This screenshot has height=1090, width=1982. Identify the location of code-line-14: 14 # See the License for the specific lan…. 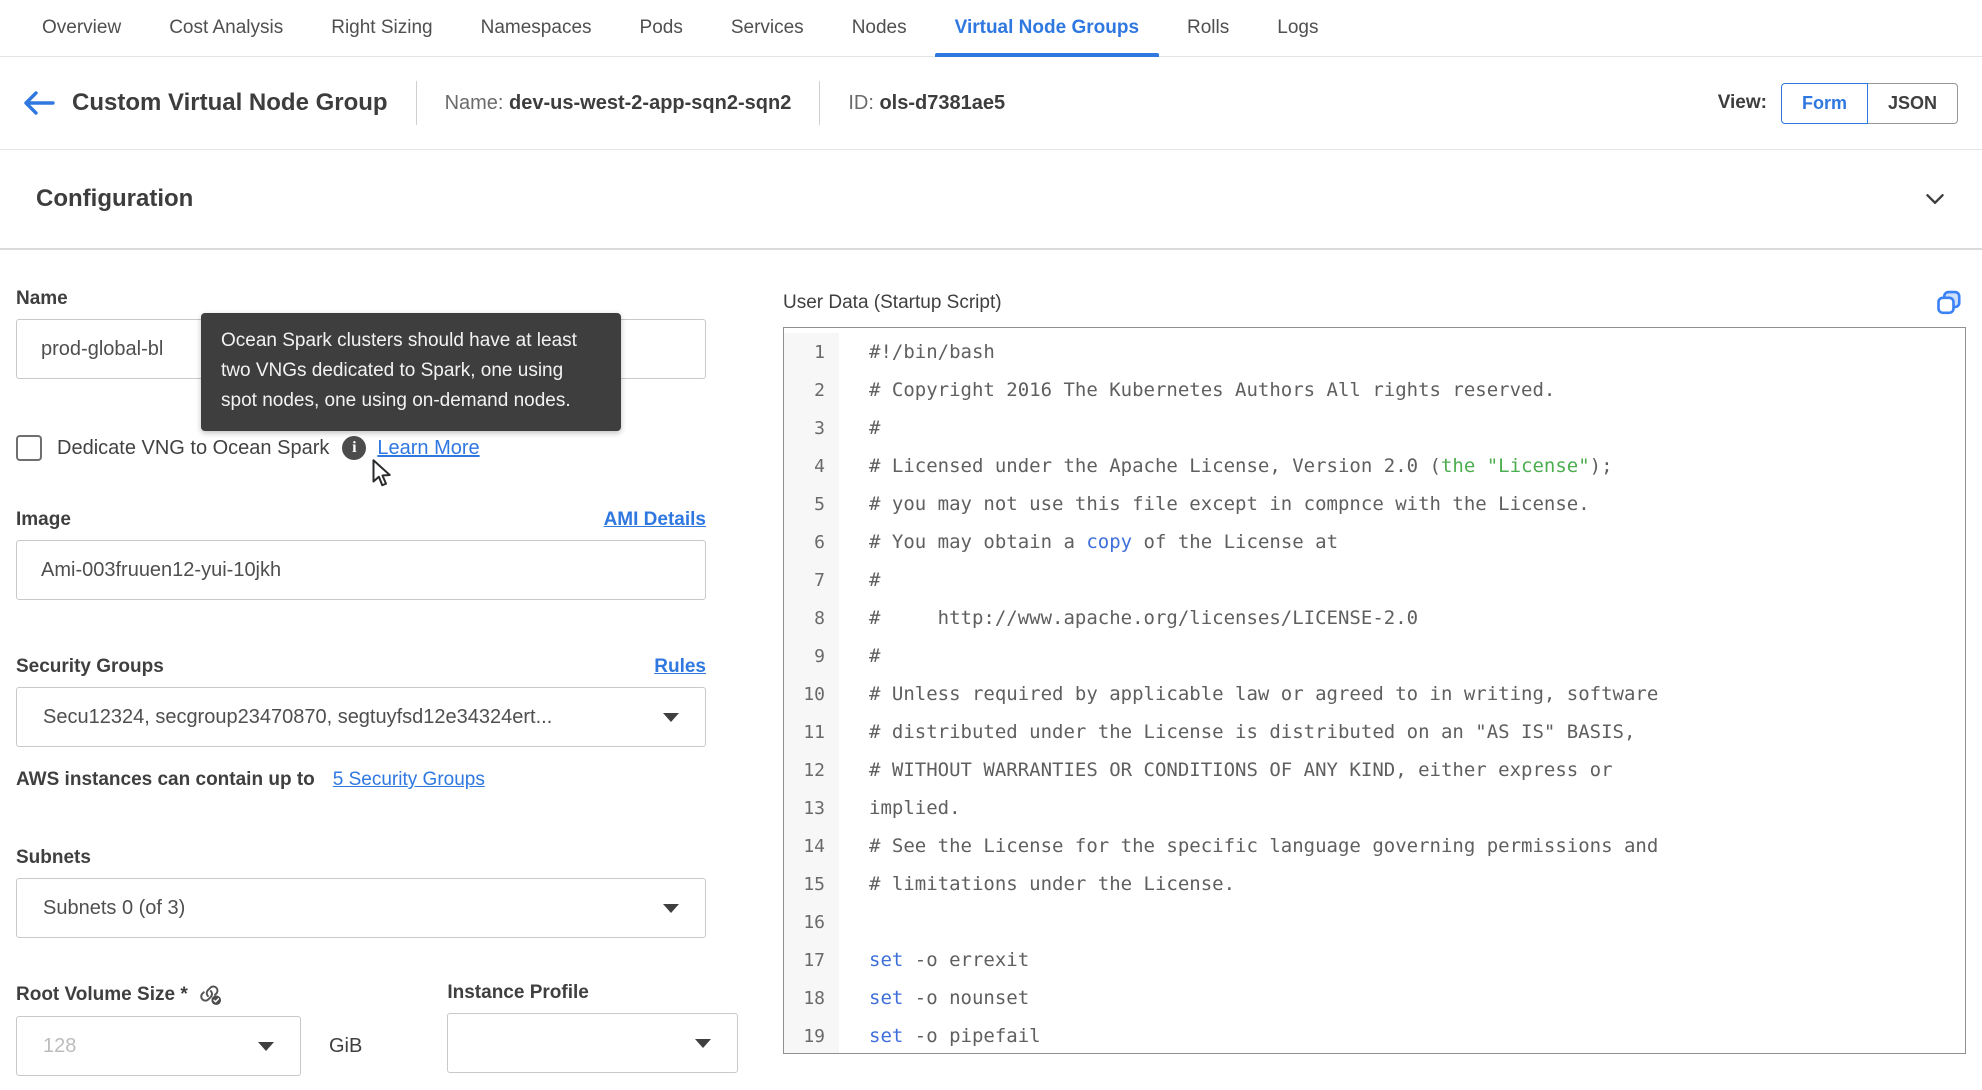
(1374, 846).